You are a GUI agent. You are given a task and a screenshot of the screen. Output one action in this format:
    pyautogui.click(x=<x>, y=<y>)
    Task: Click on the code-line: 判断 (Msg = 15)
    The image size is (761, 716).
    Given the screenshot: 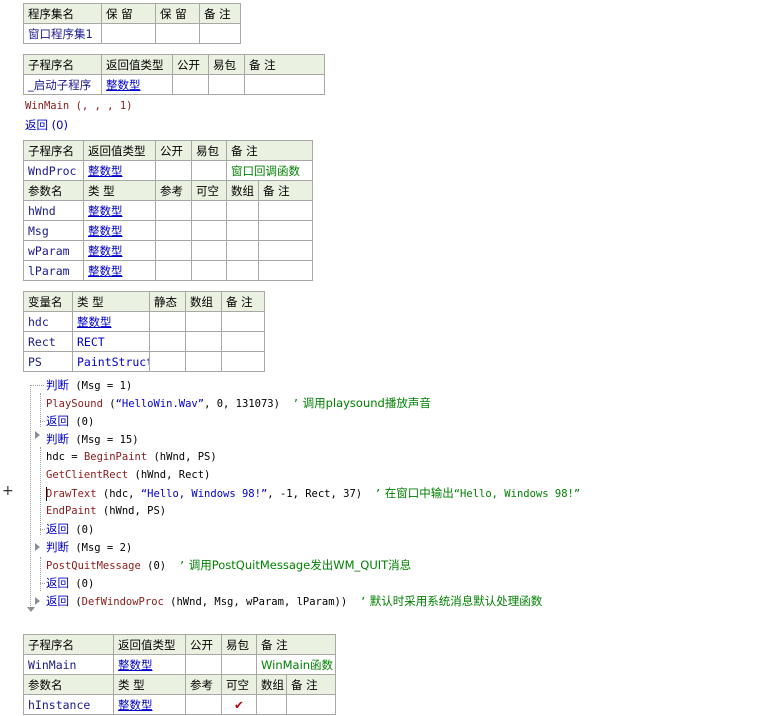 What is the action you would take?
    pyautogui.click(x=92, y=439)
    